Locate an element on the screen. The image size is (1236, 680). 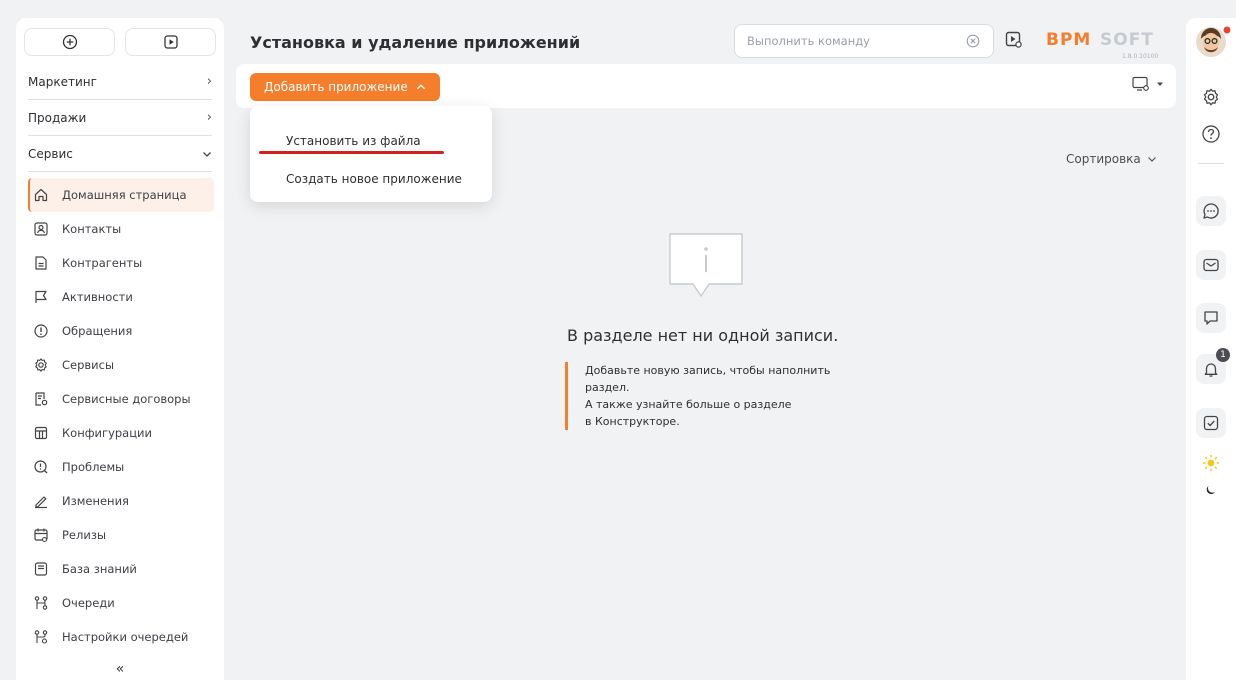
caret-down-icon is located at coordinates (1160, 84).